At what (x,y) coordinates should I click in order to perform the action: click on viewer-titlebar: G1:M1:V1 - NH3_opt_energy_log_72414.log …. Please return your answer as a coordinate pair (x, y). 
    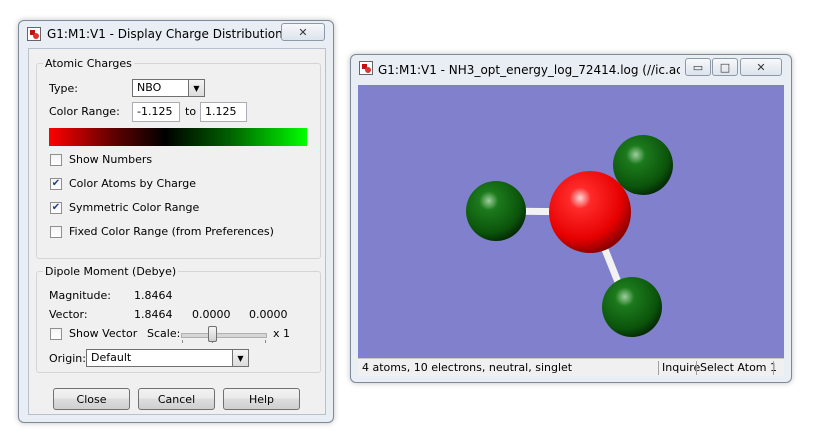
    Looking at the image, I should click on (571, 68).